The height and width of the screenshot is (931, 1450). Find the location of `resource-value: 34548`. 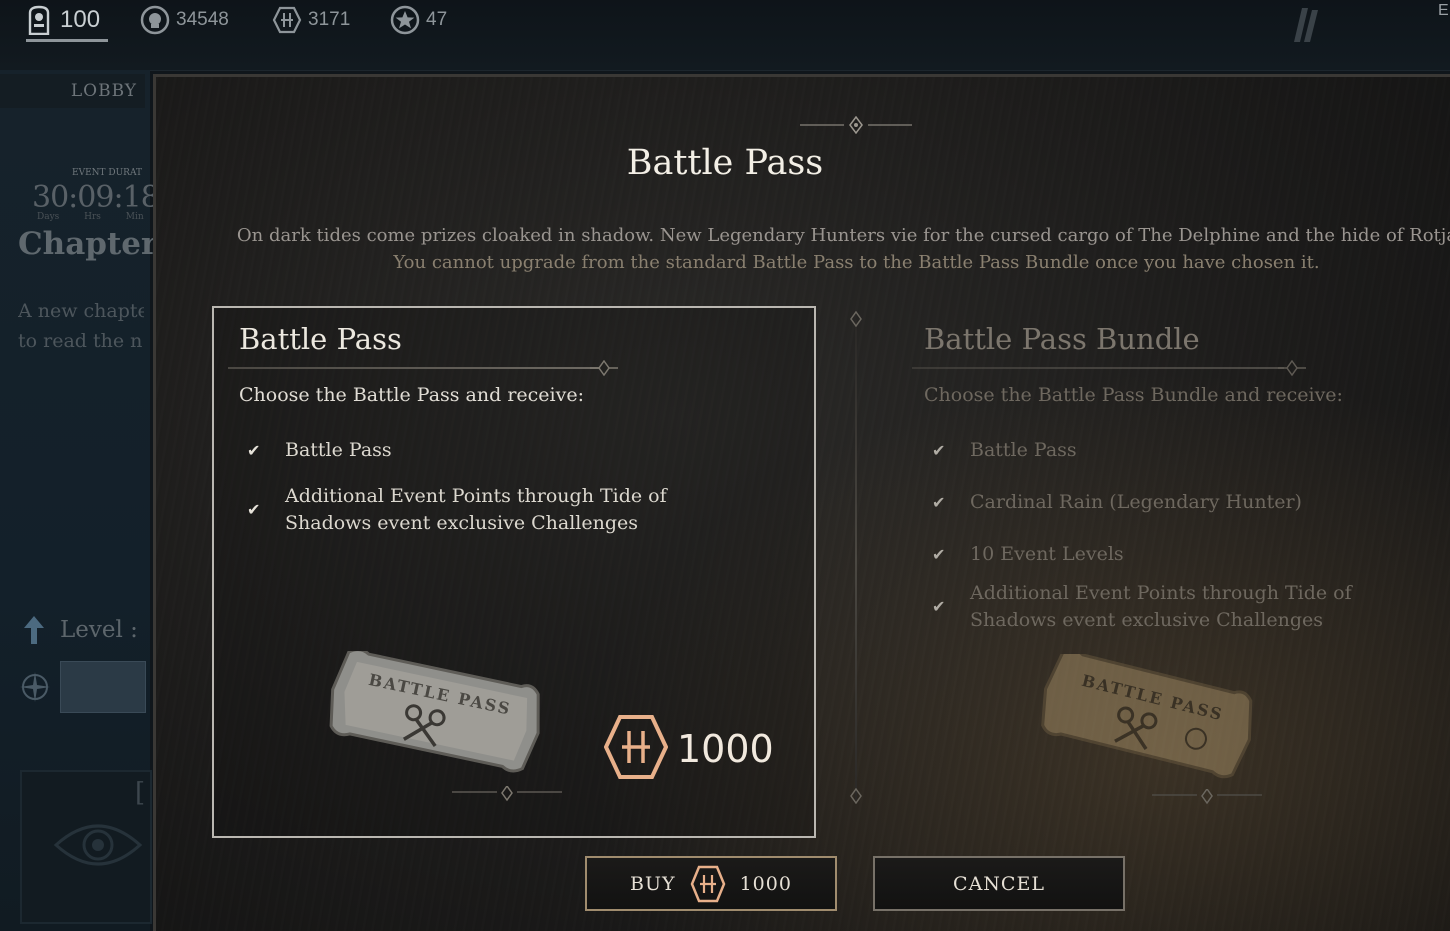

resource-value: 34548 is located at coordinates (202, 19).